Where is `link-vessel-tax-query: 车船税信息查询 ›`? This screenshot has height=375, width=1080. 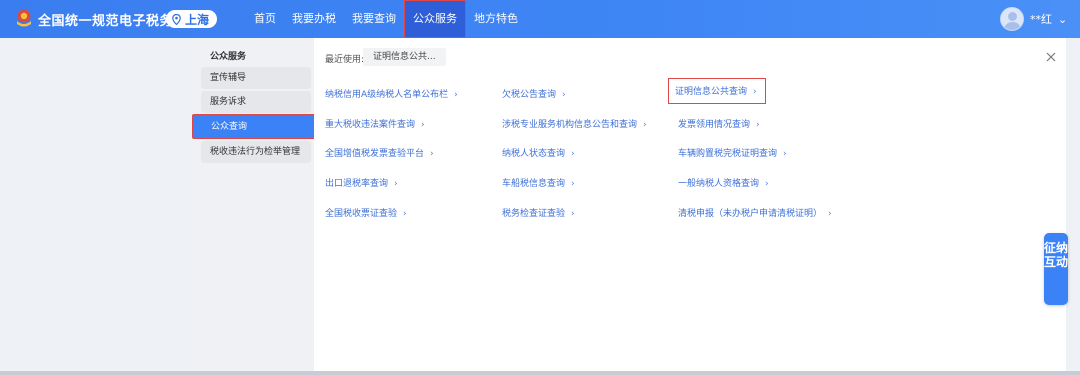
link-vessel-tax-query: 车船税信息查询 › is located at coordinates (538, 182).